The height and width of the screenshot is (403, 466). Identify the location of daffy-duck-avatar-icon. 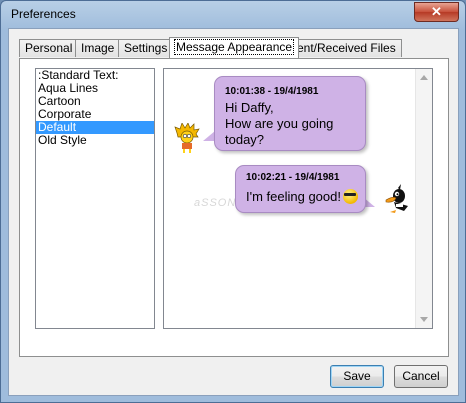
(396, 198).